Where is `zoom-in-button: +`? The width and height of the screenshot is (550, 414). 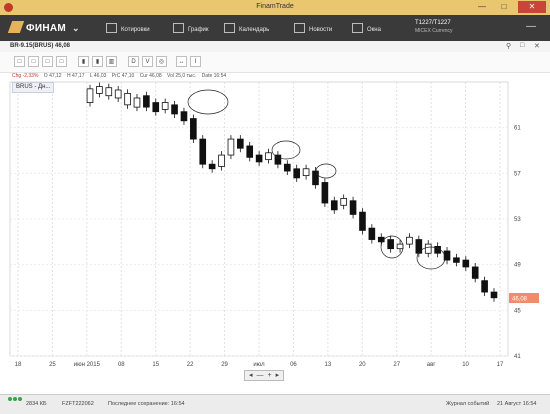 zoom-in-button: + is located at coordinates (270, 375).